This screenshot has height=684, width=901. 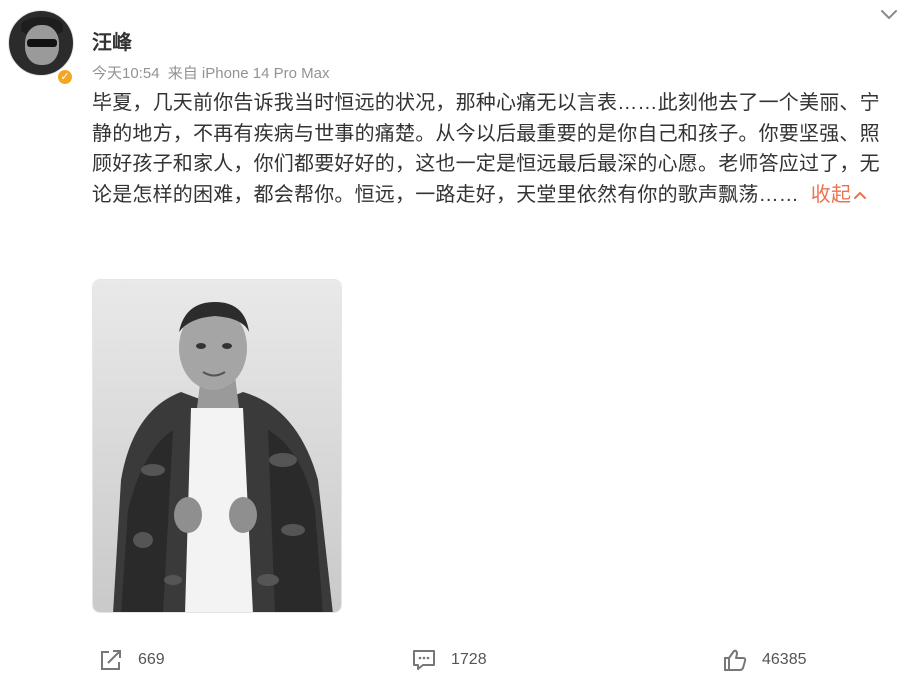 I want to click on post-source: 来自 iPhone 14 Pro Max, so click(x=248, y=73).